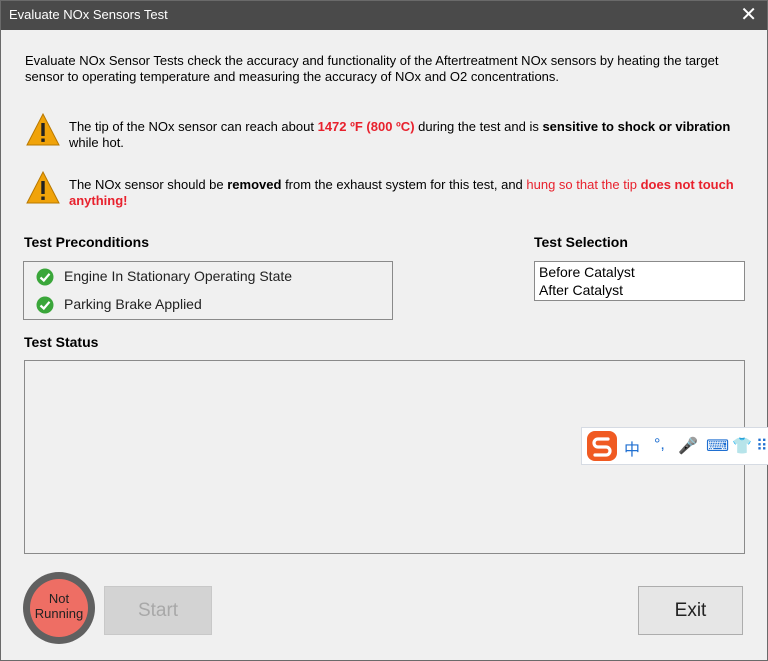 The width and height of the screenshot is (768, 661). What do you see at coordinates (86, 242) in the screenshot?
I see `preconditions-label: Test Preconditions` at bounding box center [86, 242].